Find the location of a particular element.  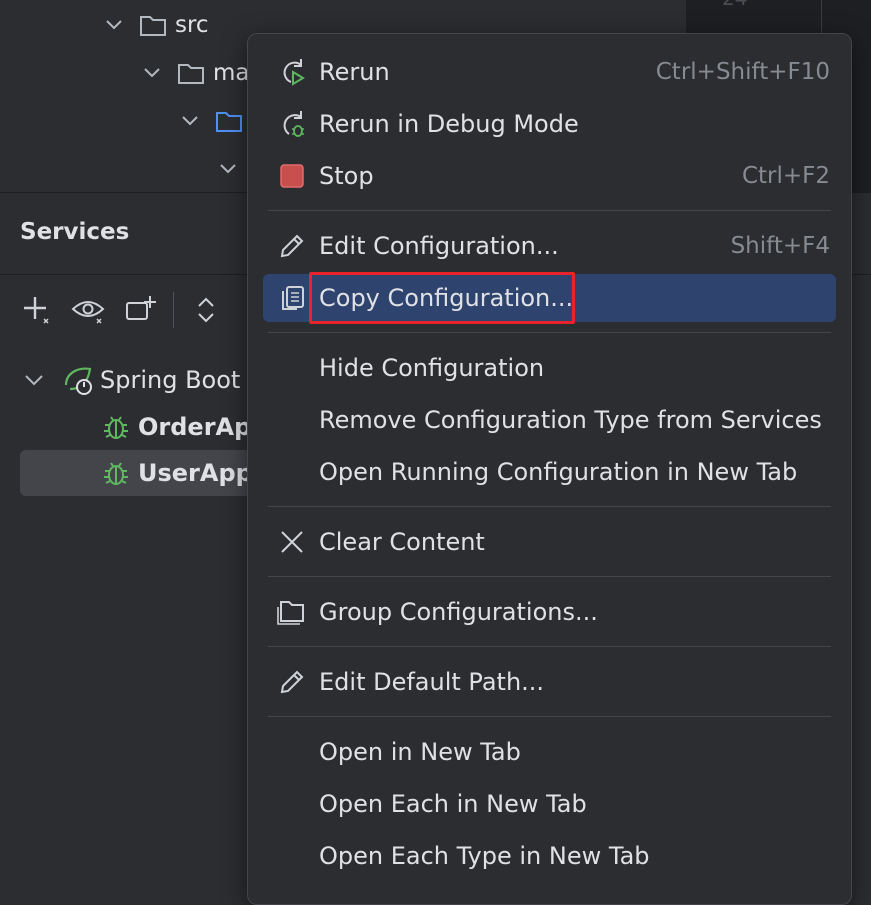

service-item-order: OrderApp is located at coordinates (184, 427).